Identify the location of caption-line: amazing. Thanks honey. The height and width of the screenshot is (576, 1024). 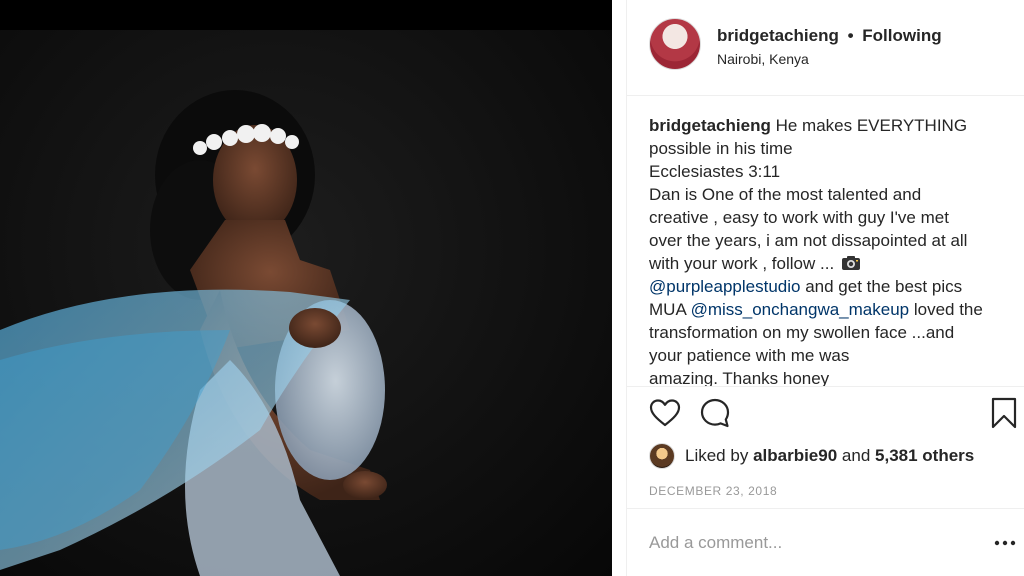
(739, 377).